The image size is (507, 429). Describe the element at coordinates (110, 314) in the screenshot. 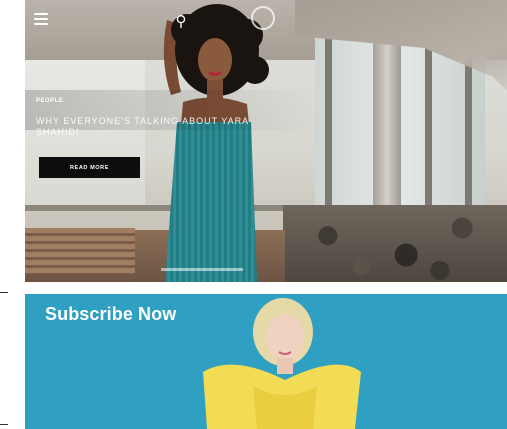

I see `subscribe-title: Subscribe Now` at that location.